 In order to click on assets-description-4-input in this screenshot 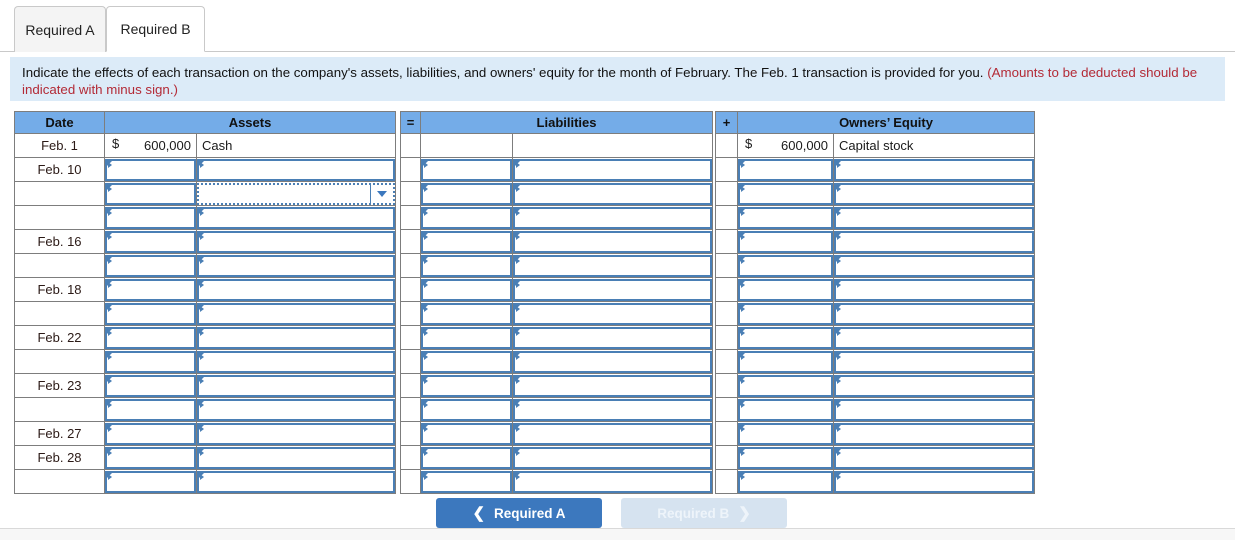, I will do `click(296, 265)`.